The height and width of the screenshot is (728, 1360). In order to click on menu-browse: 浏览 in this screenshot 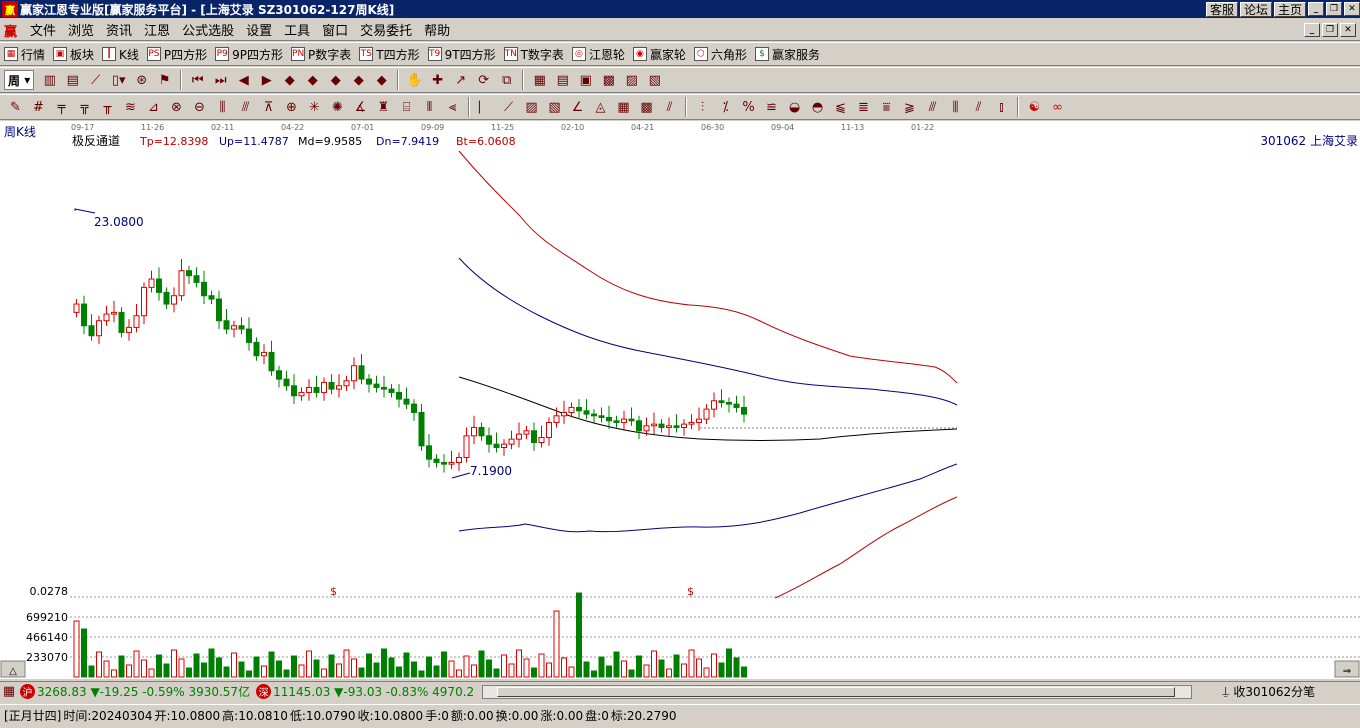, I will do `click(81, 29)`.